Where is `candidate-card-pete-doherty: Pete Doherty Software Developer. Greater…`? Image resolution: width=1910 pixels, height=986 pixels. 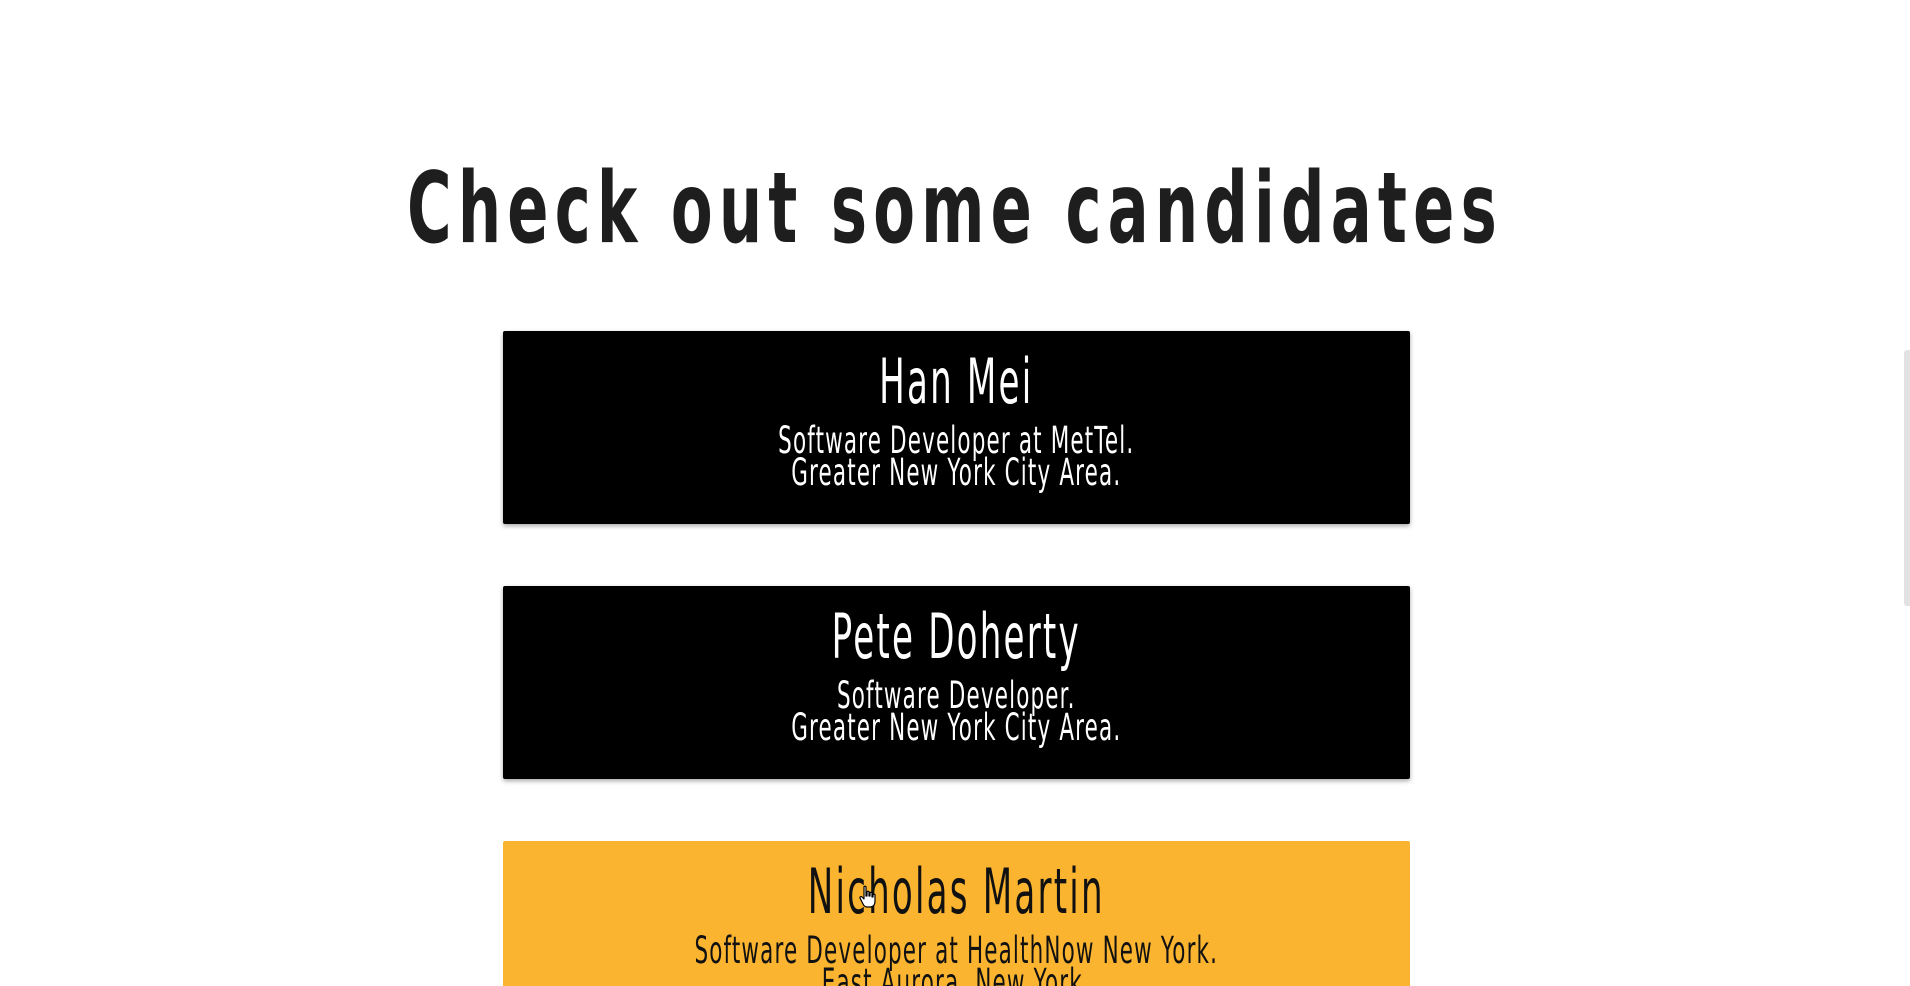
candidate-card-pete-doherty: Pete Doherty Software Developer. Greater… is located at coordinates (956, 682).